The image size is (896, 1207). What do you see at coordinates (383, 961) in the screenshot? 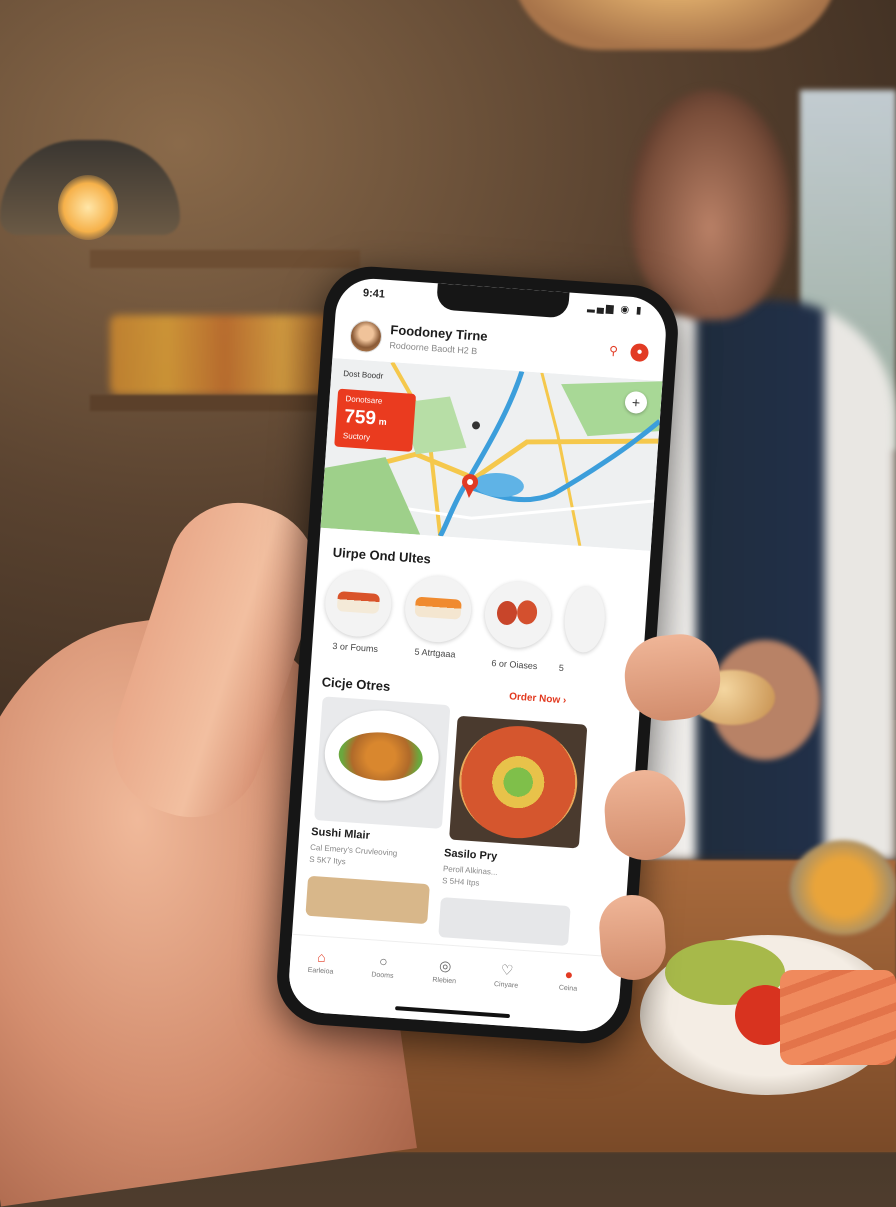
I see `search-icon: ○` at bounding box center [383, 961].